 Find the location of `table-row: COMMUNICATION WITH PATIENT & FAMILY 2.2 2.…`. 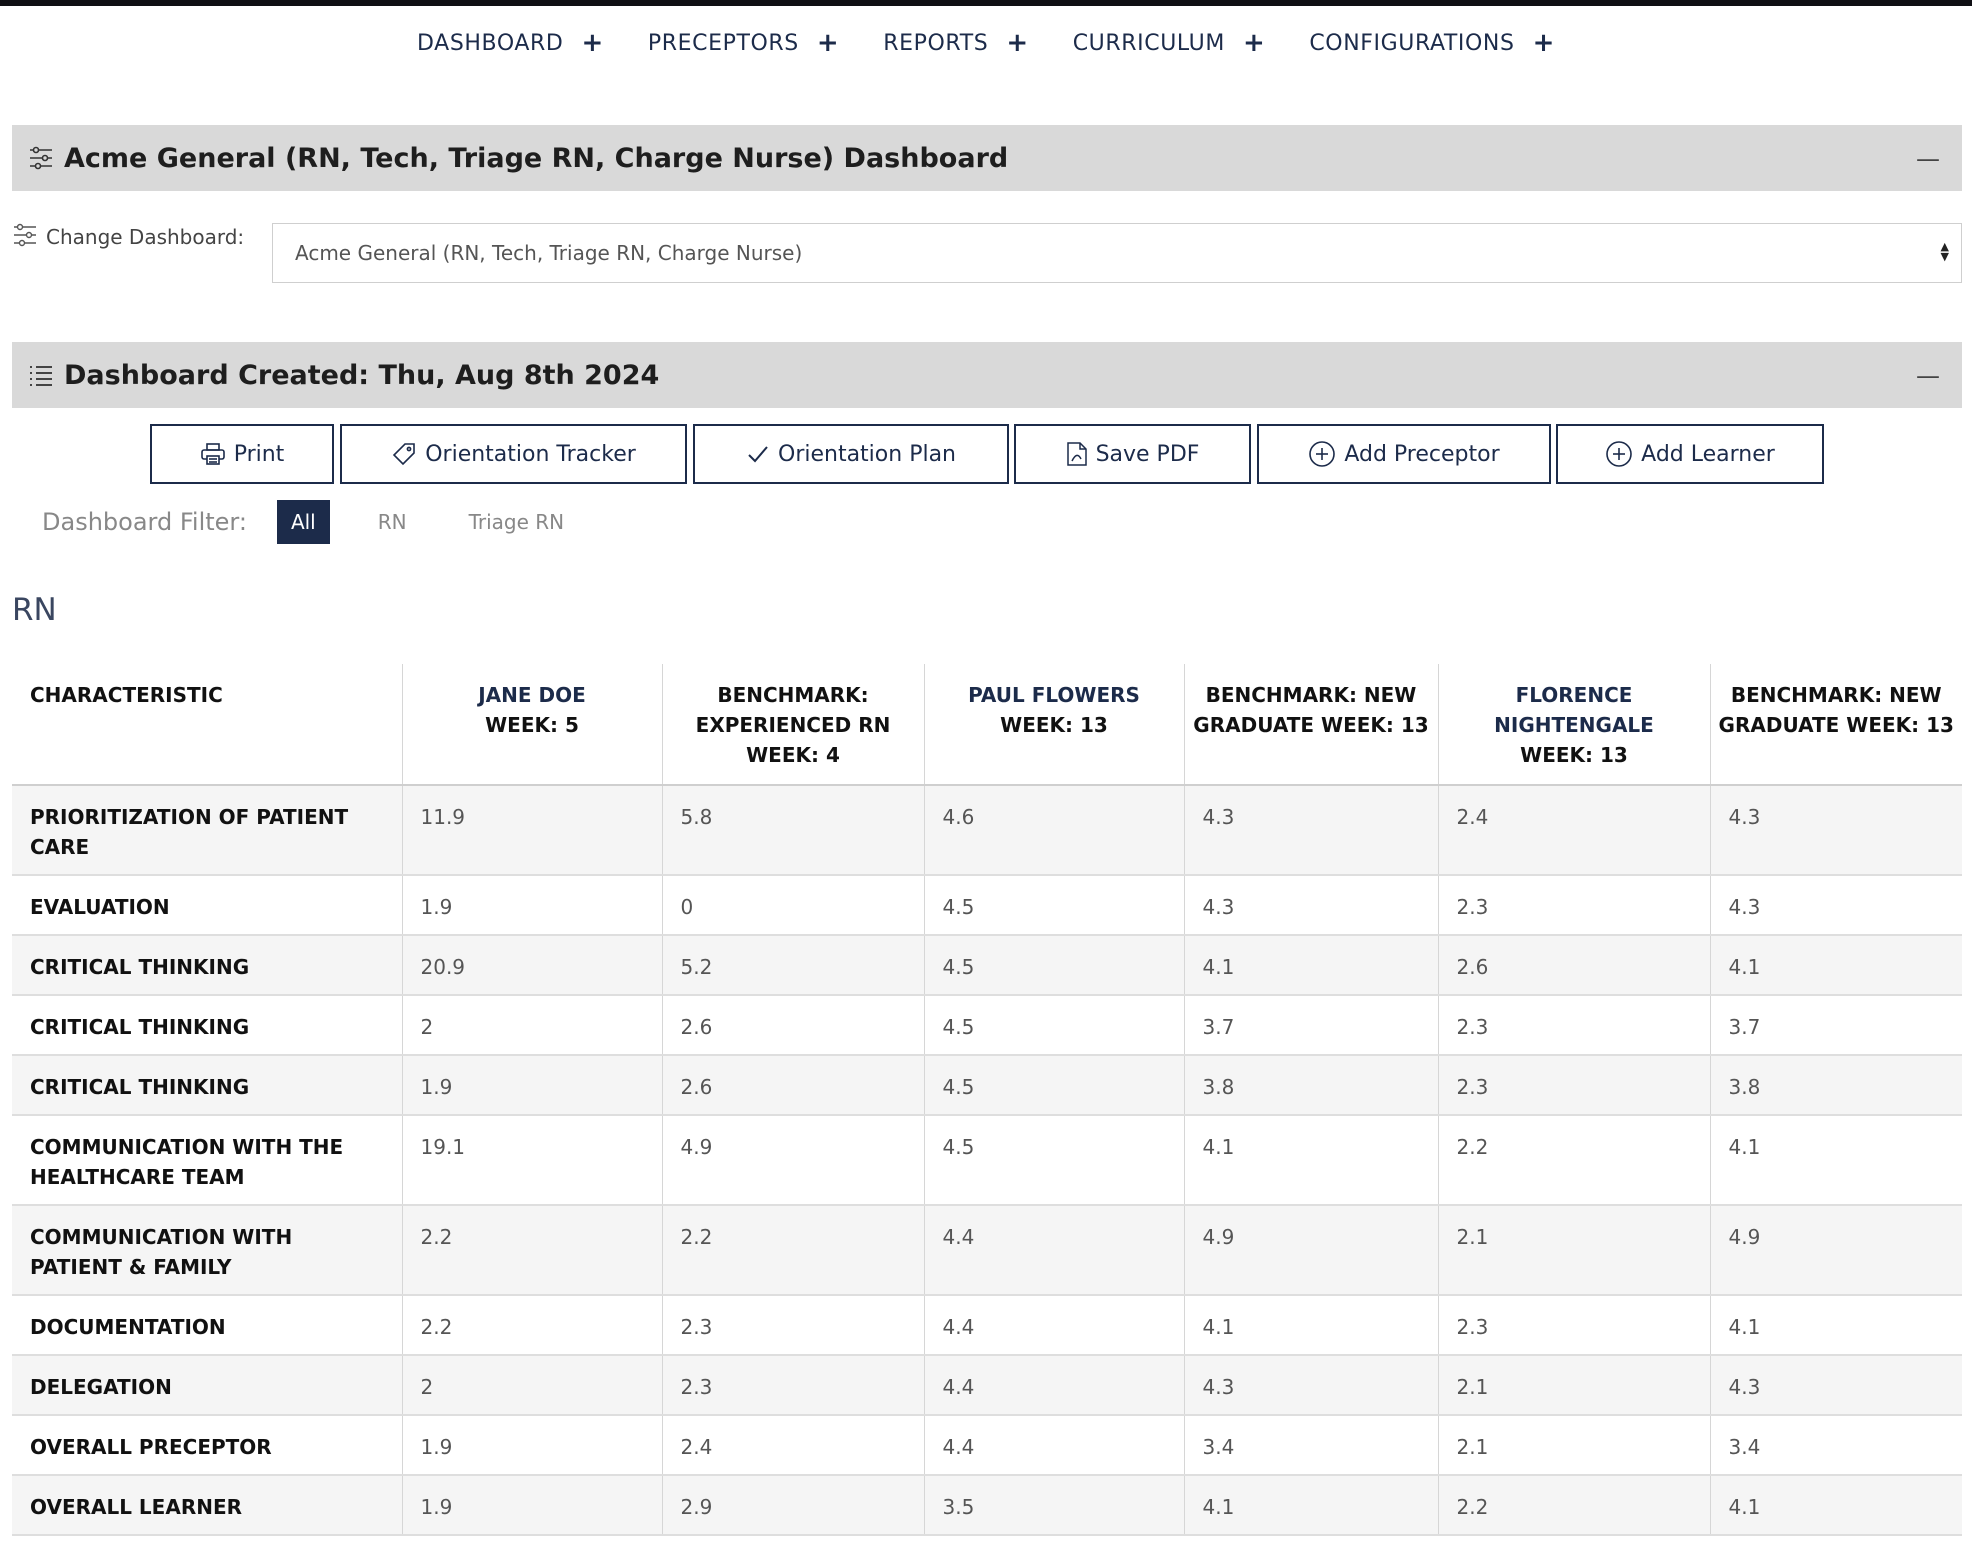

table-row: COMMUNICATION WITH PATIENT & FAMILY 2.2 2.… is located at coordinates (987, 1250).